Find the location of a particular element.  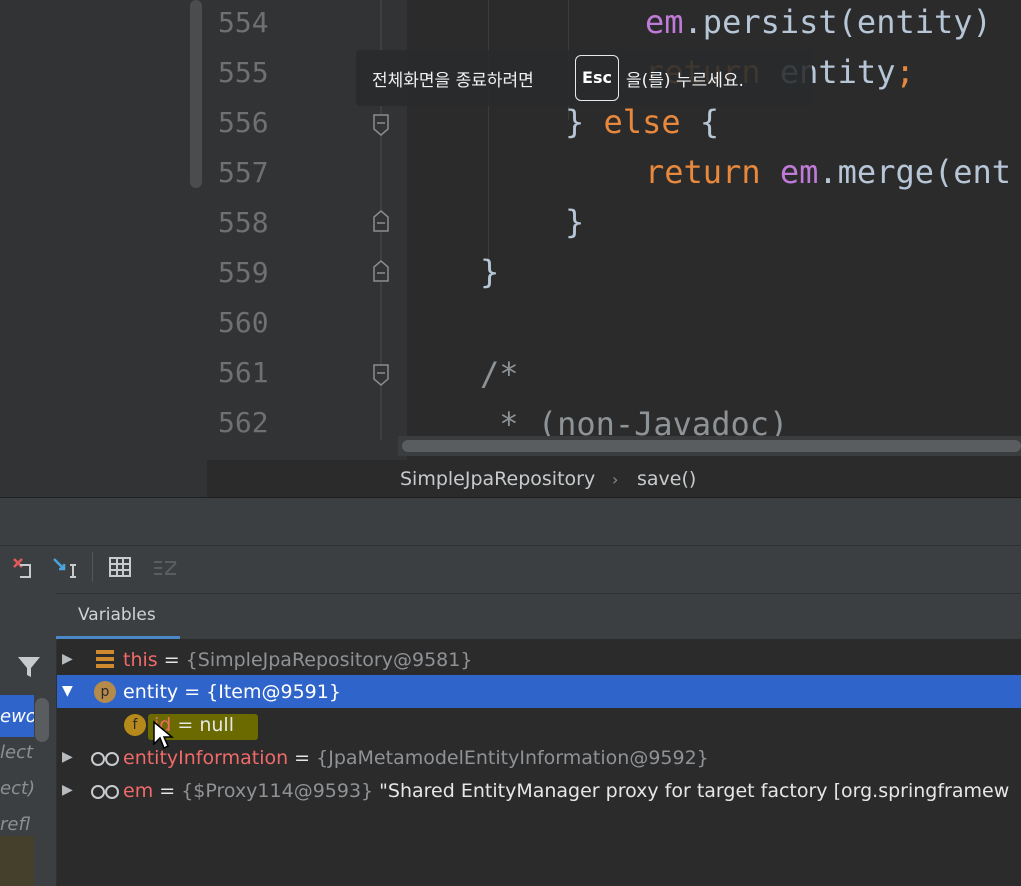

line-number: 560 is located at coordinates (243, 322).